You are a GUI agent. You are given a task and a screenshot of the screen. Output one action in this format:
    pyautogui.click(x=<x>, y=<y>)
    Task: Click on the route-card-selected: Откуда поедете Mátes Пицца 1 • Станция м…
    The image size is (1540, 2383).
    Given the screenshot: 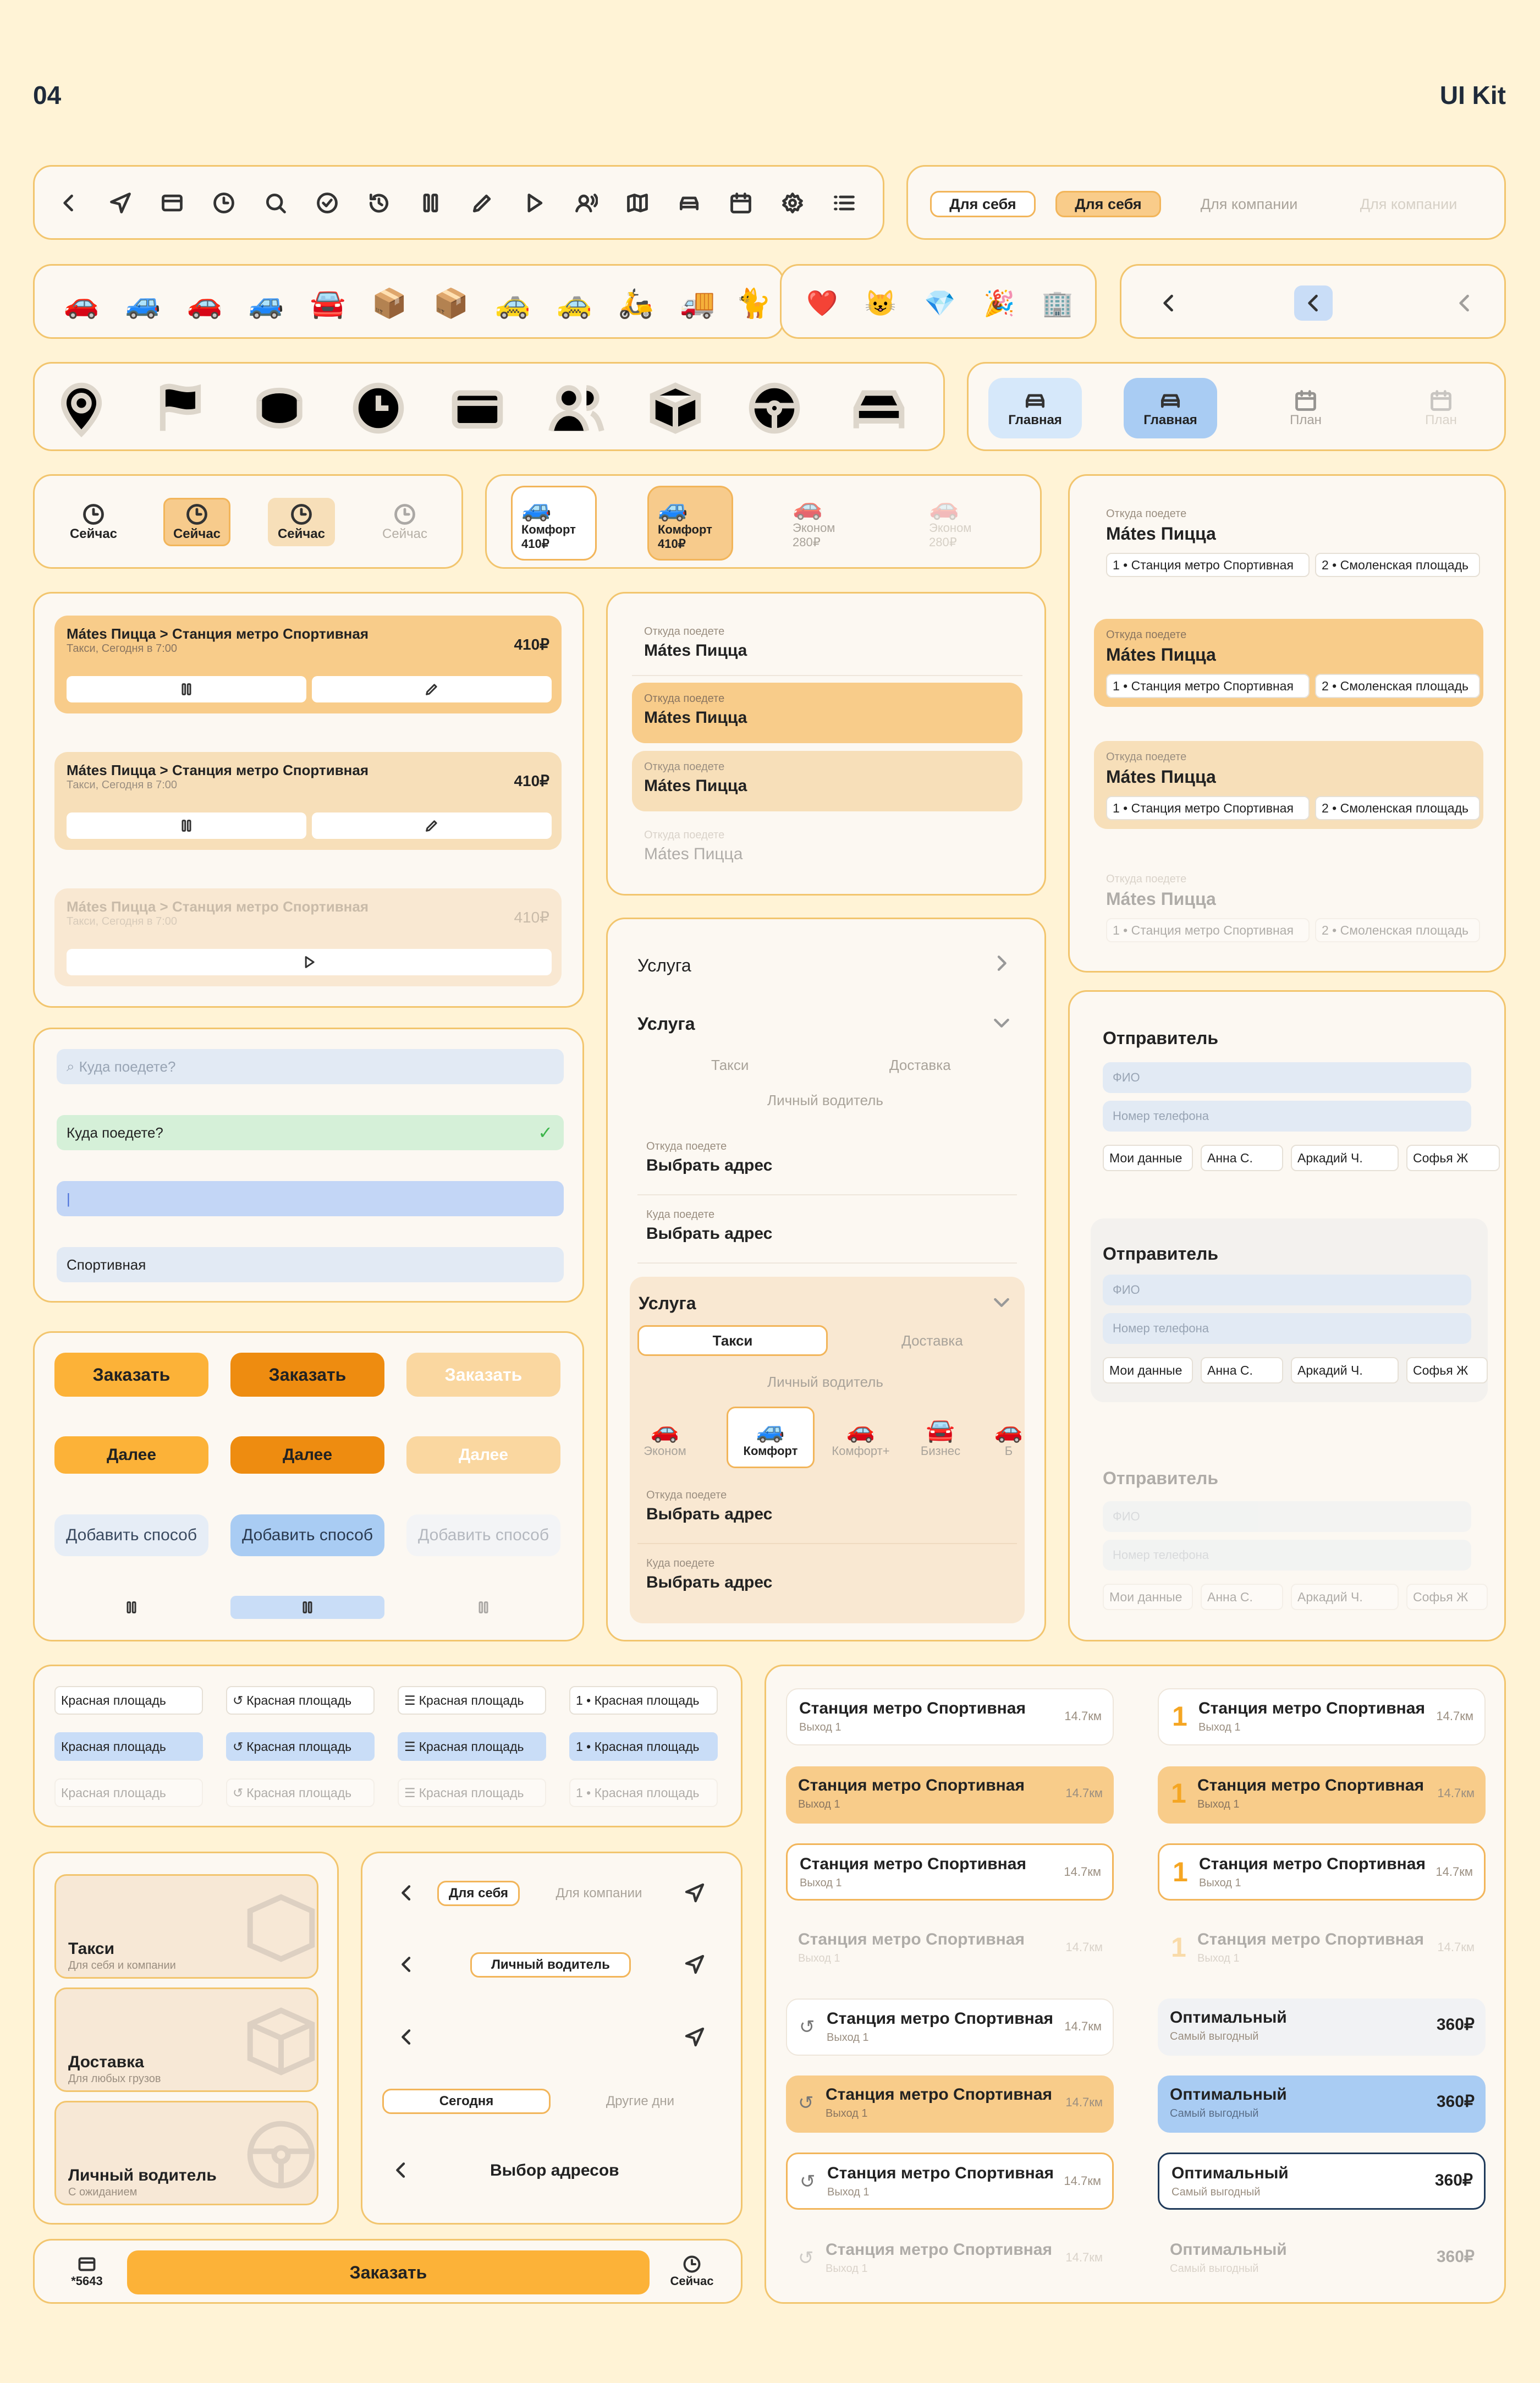 What is the action you would take?
    pyautogui.click(x=1288, y=663)
    